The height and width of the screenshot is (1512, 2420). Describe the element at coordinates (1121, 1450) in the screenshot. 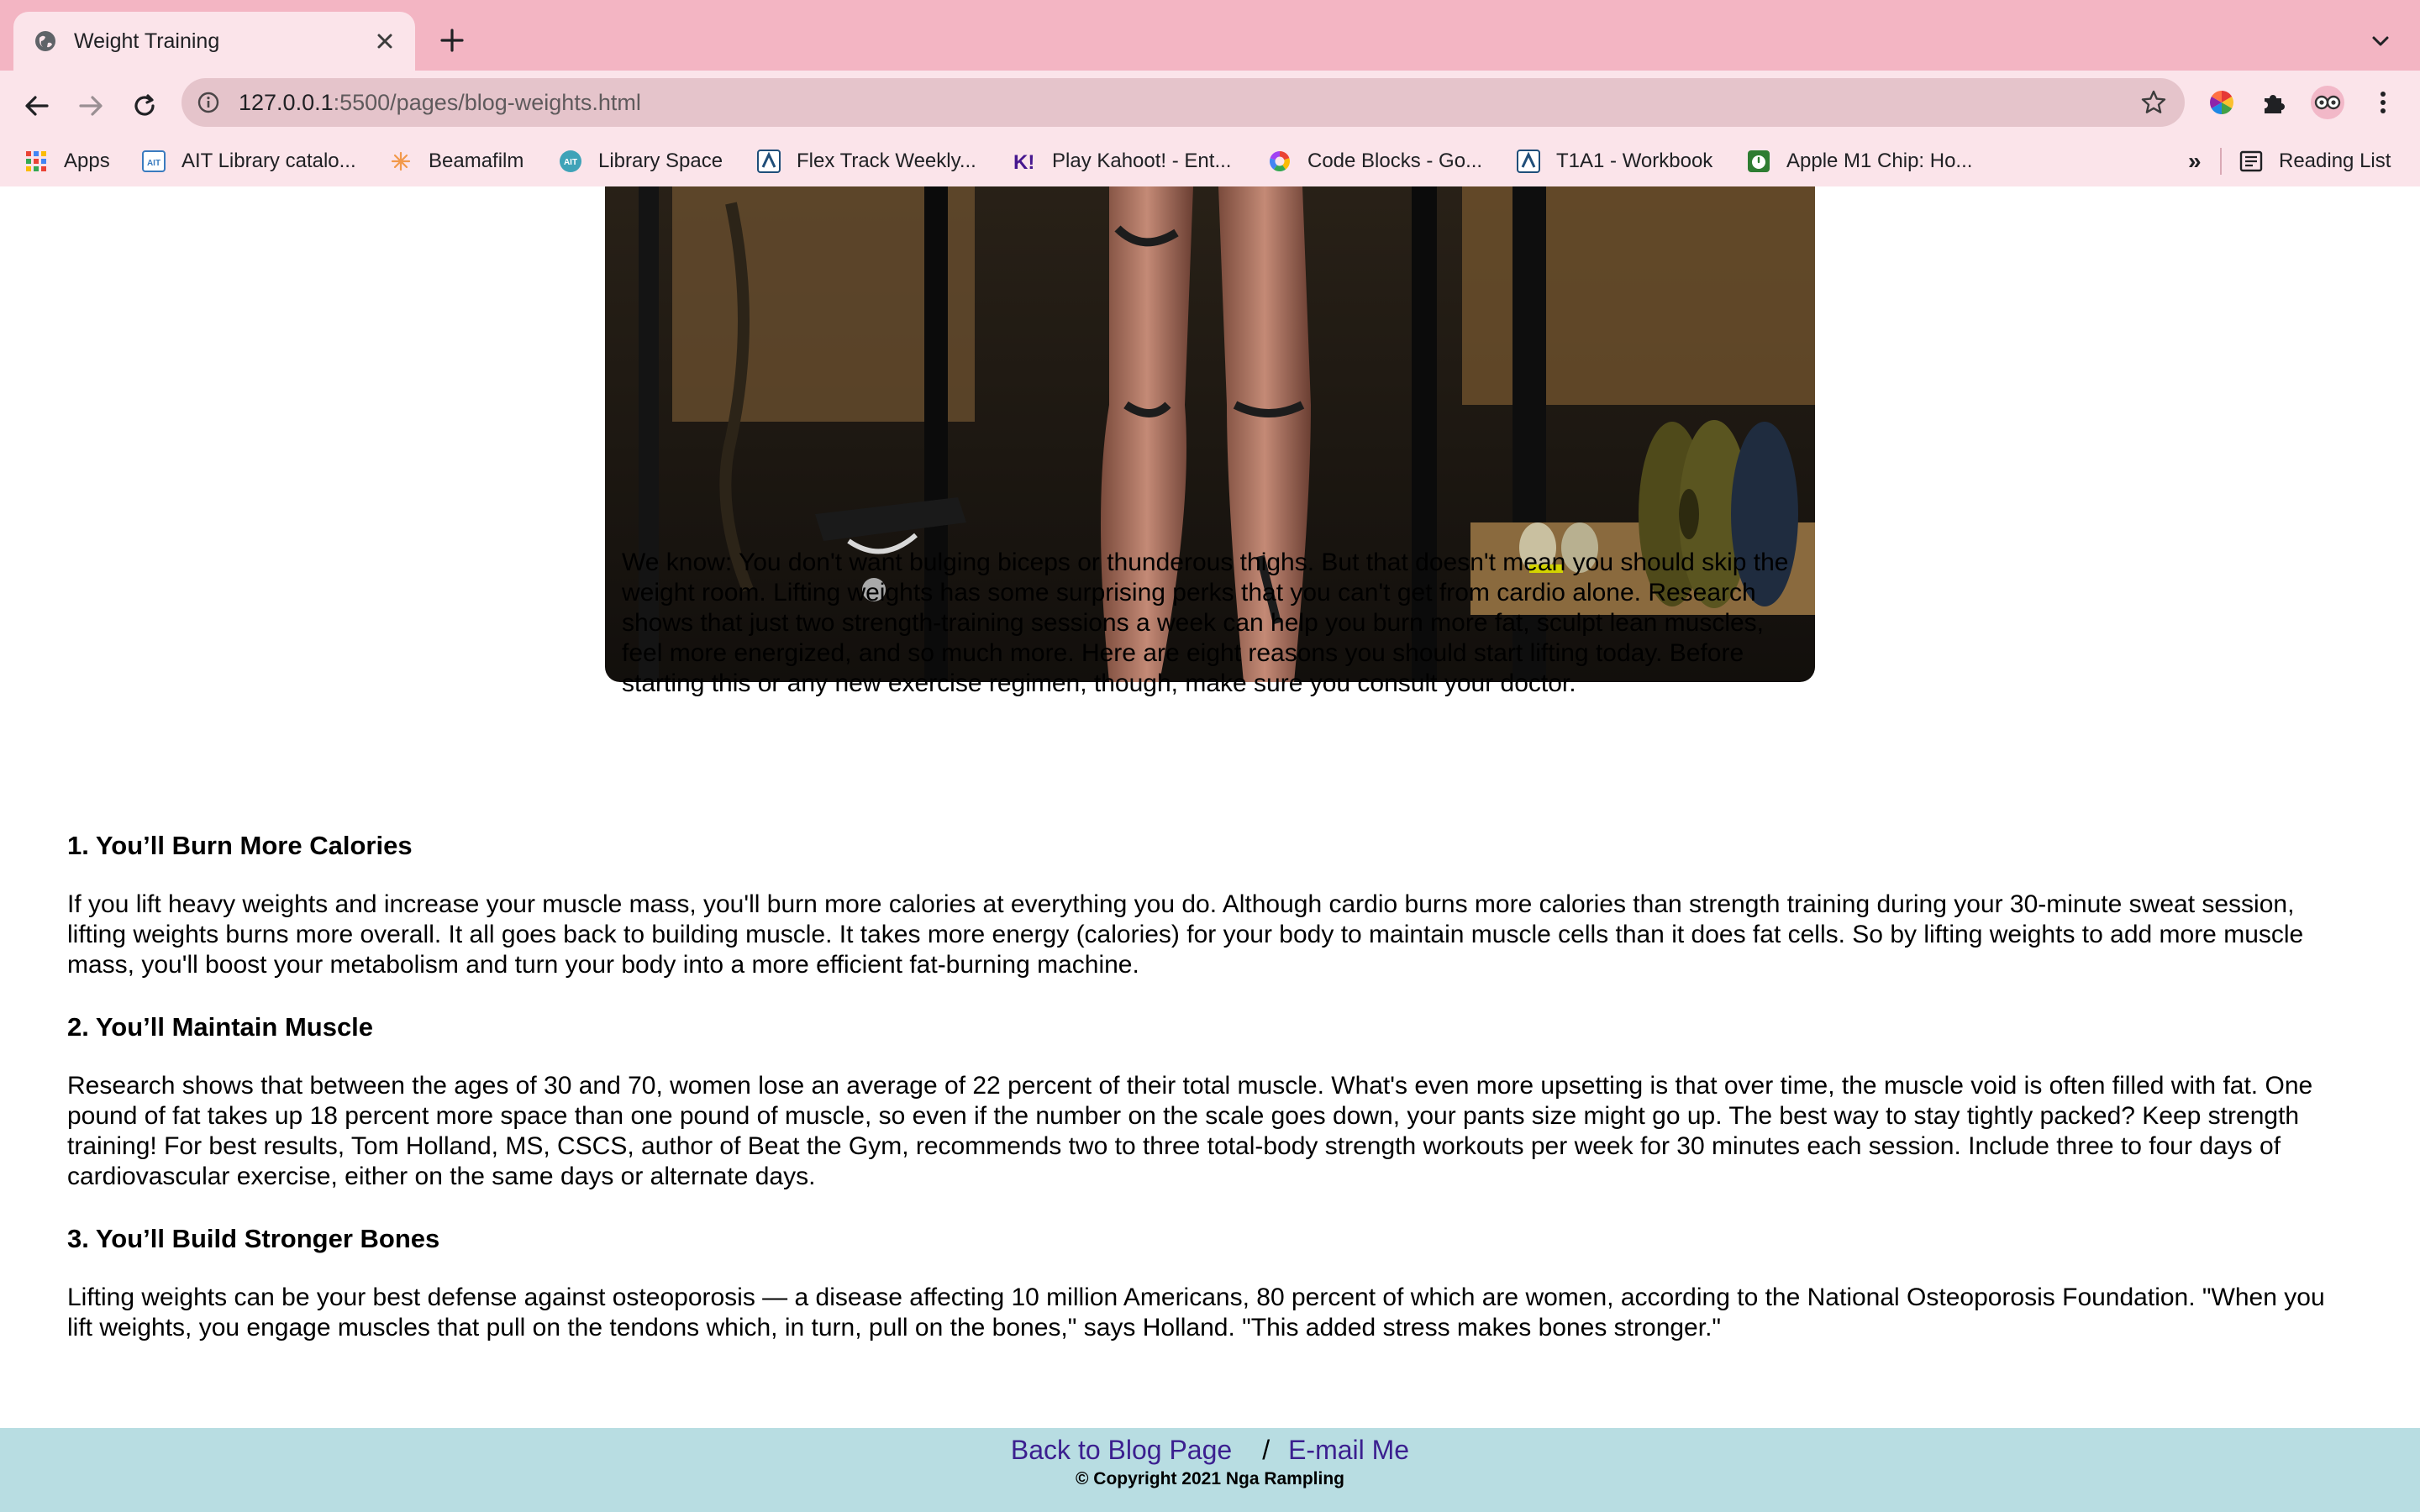

I see `back-to-blog-link: Back to Blog Page` at that location.